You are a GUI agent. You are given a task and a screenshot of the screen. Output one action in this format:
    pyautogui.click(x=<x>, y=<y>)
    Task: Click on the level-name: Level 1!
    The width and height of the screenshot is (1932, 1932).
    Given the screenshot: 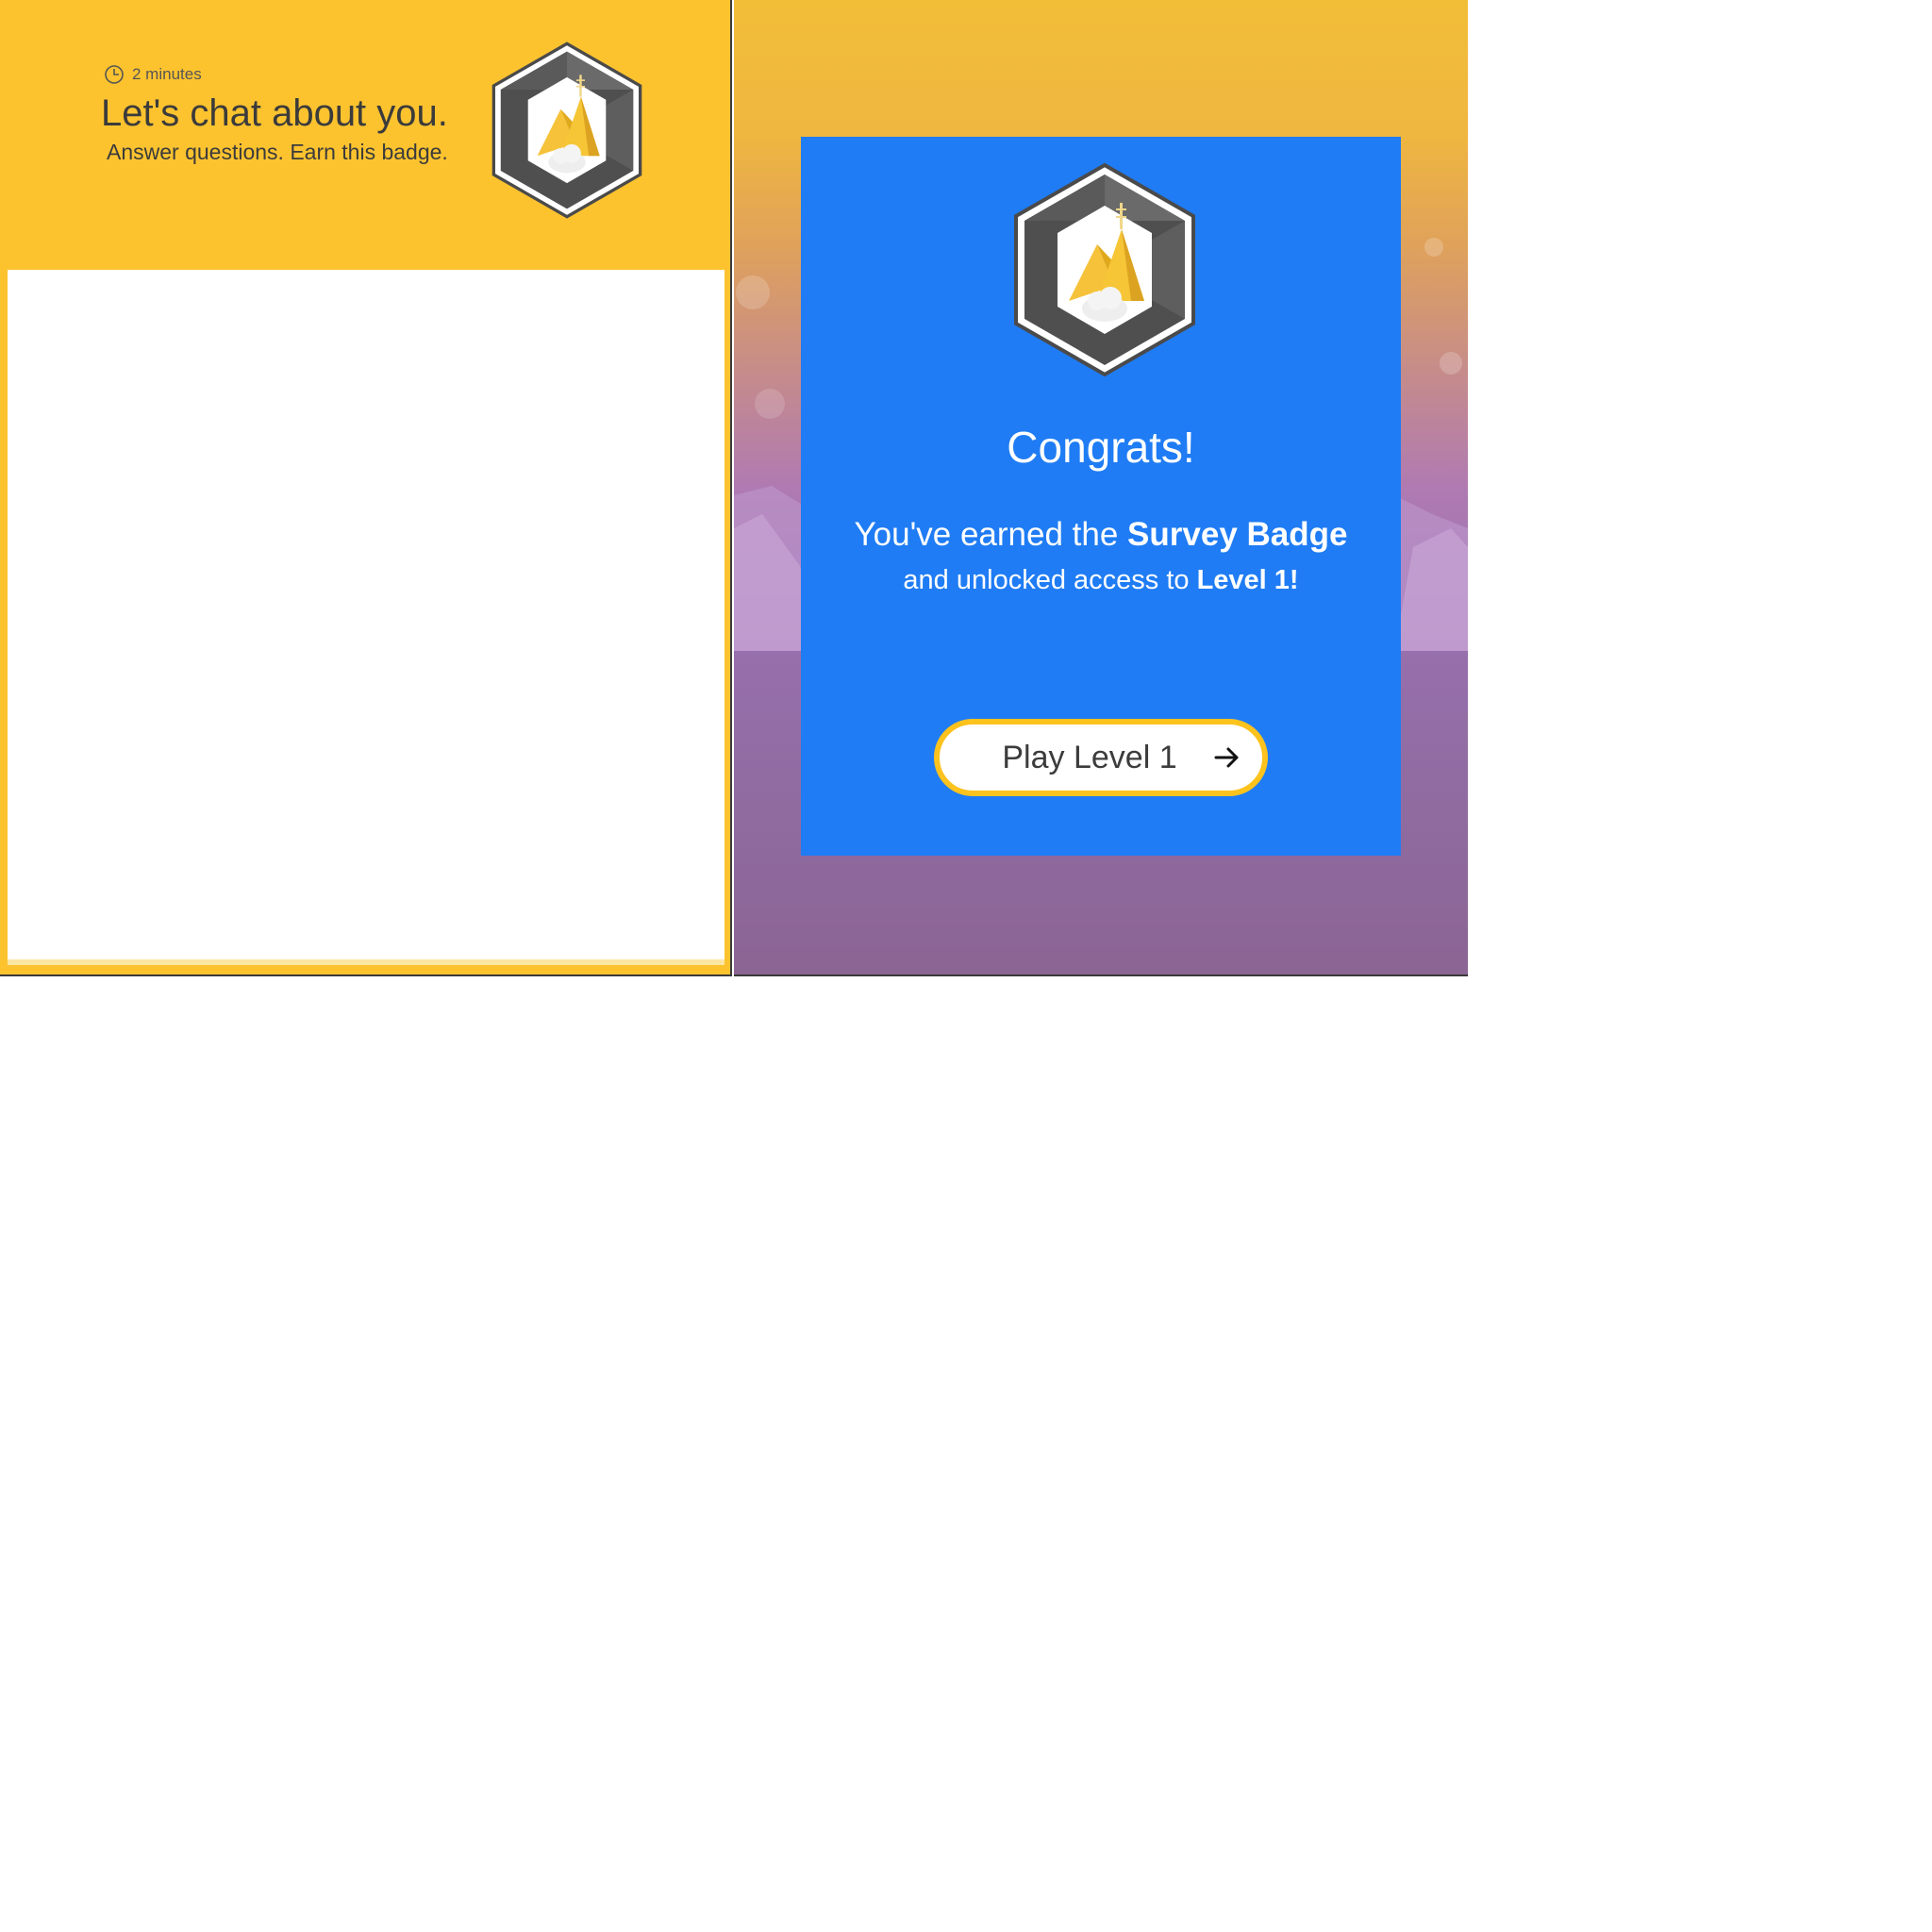 What is the action you would take?
    pyautogui.click(x=1248, y=580)
    